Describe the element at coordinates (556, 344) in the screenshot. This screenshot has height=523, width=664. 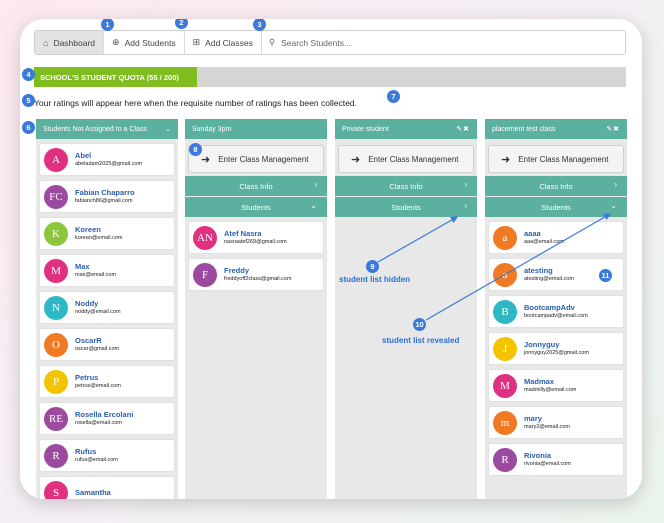
I see `student-name: Jonnyguy` at that location.